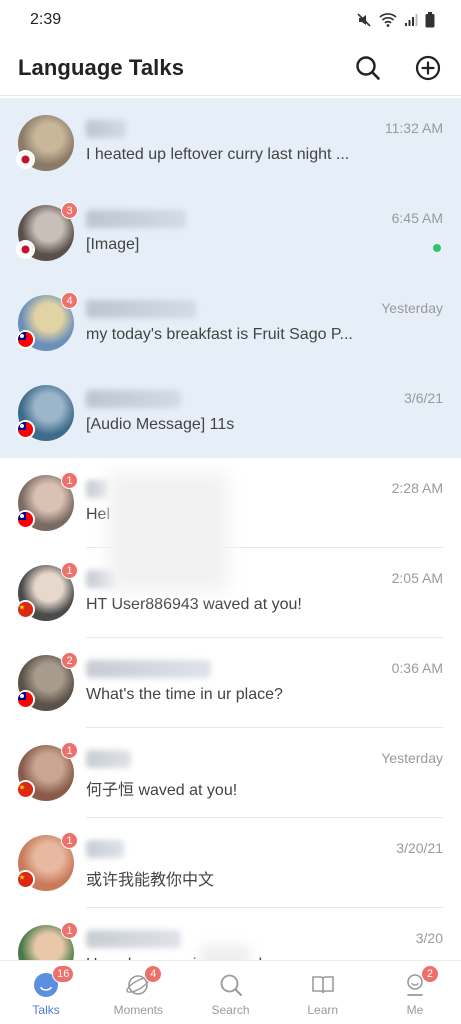 This screenshot has width=461, height=1024. I want to click on add-circle-icon, so click(428, 67).